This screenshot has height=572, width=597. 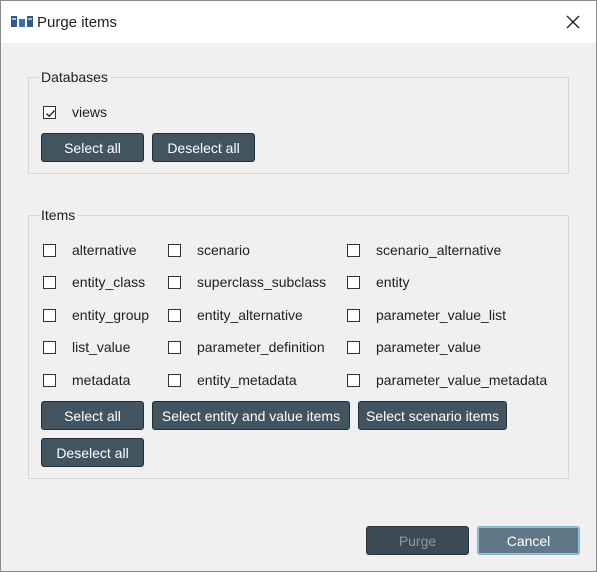 What do you see at coordinates (261, 347) in the screenshot?
I see `checkbox-label: parameter_definition` at bounding box center [261, 347].